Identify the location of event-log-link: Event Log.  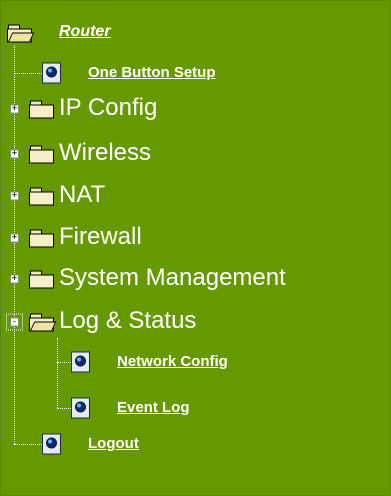
(153, 407).